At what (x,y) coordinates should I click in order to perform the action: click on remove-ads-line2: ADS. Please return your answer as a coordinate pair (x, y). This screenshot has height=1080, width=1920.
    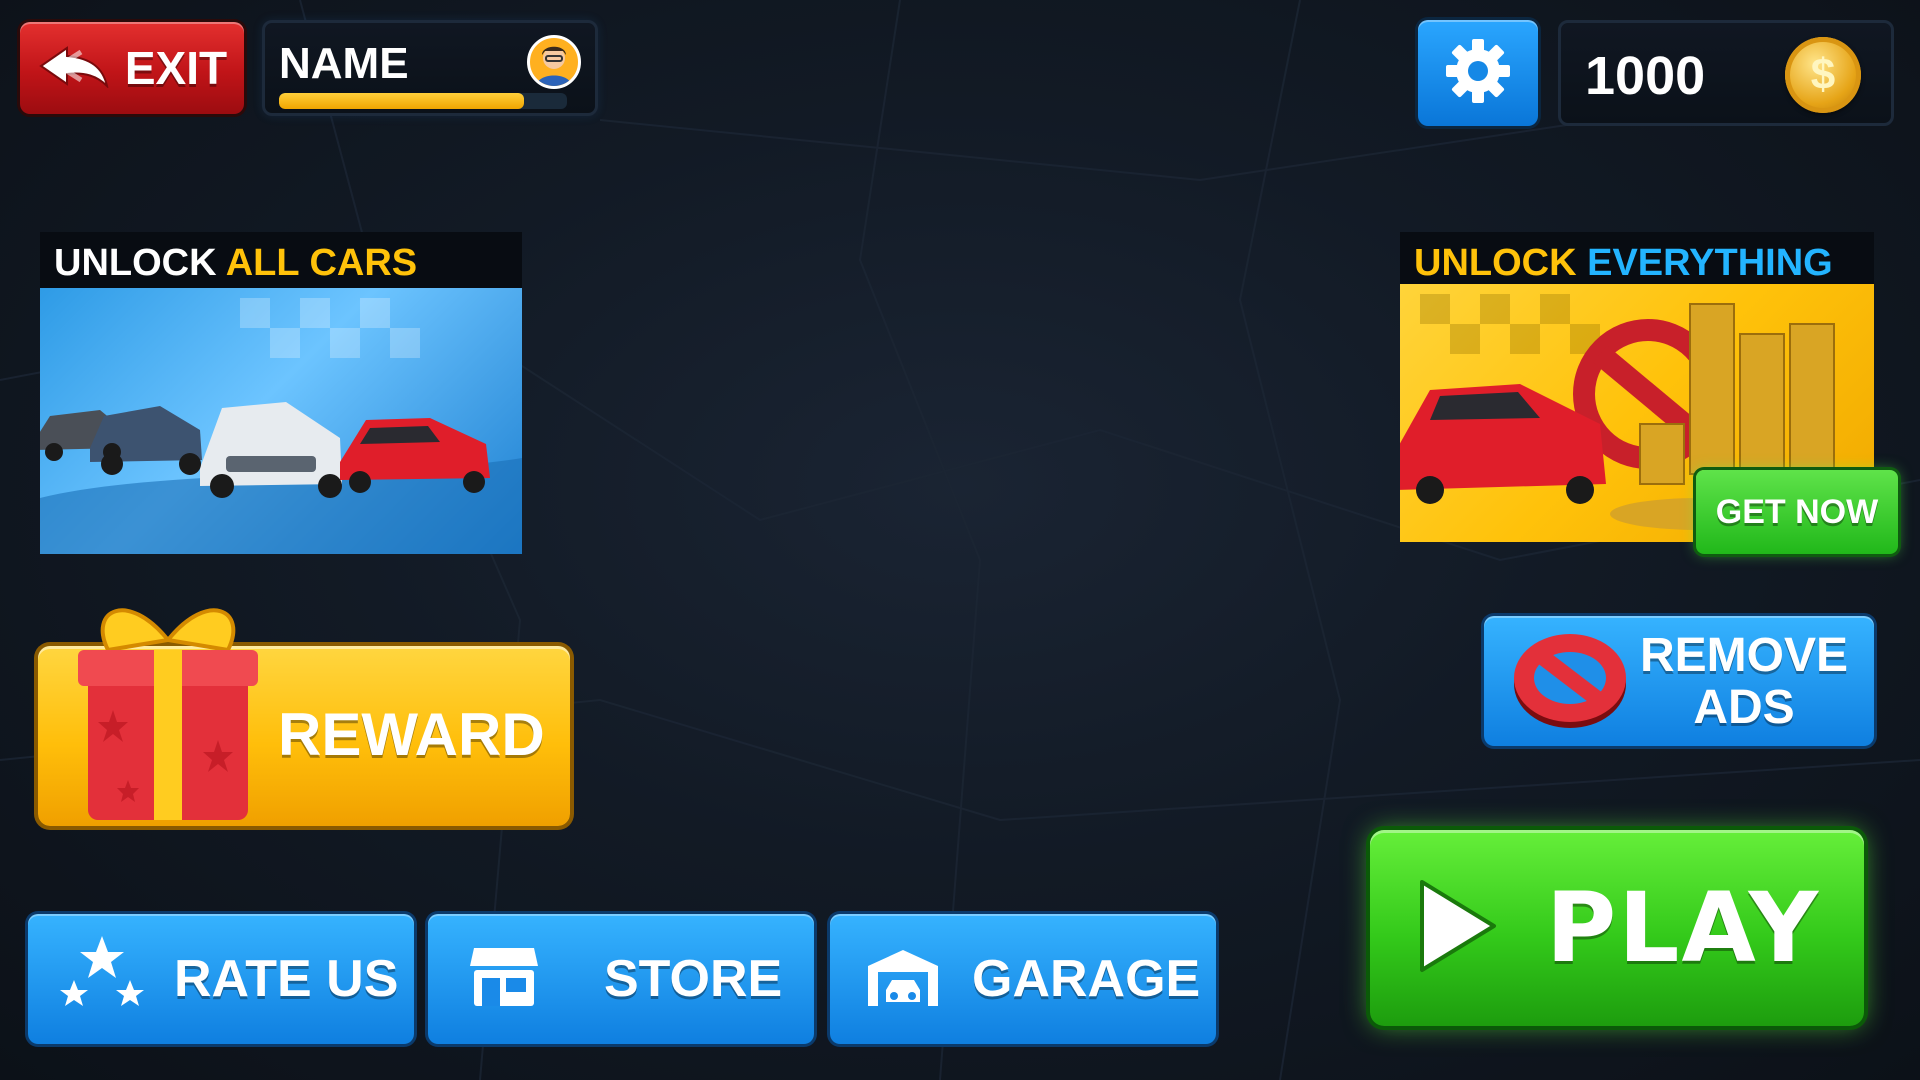
    Looking at the image, I should click on (1744, 707).